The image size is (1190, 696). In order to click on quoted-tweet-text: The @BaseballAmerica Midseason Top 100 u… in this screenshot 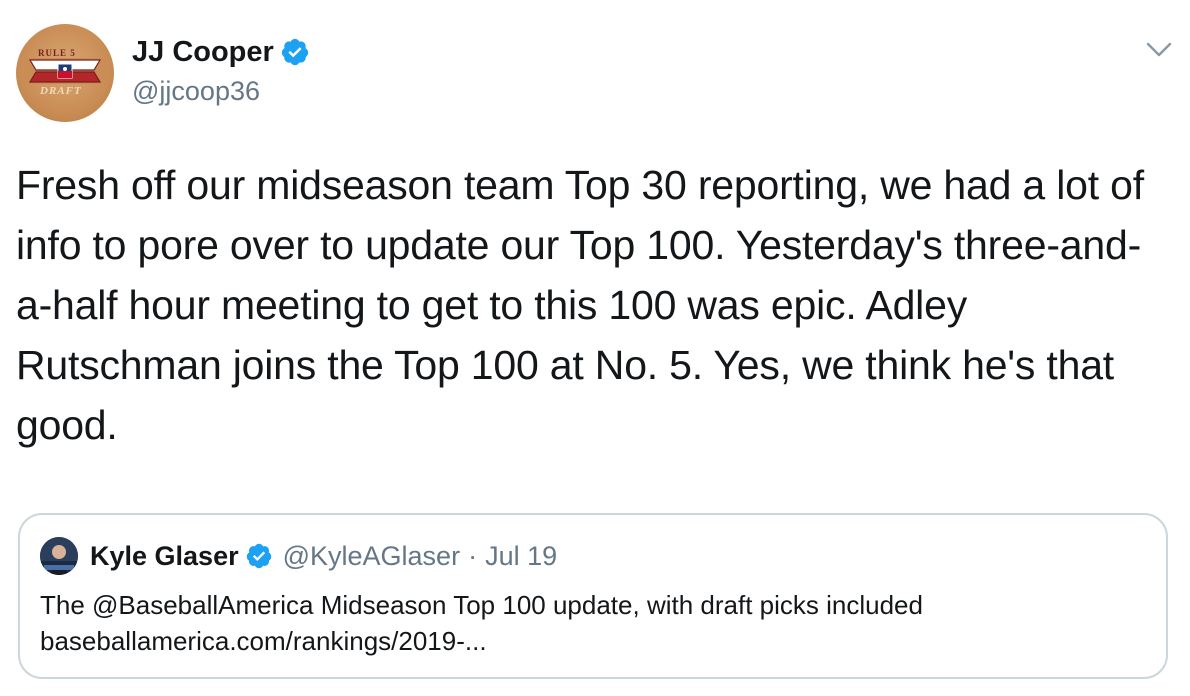, I will do `click(595, 623)`.